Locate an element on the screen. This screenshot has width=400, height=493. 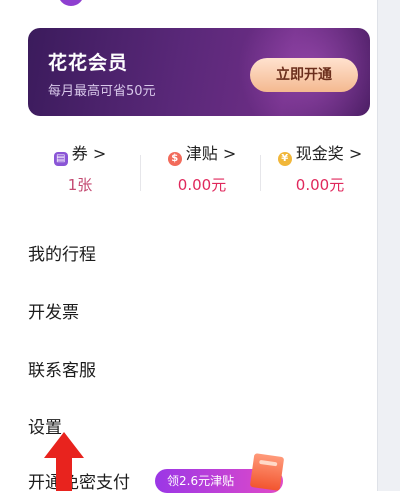
arrow-shape is located at coordinates (64, 461).